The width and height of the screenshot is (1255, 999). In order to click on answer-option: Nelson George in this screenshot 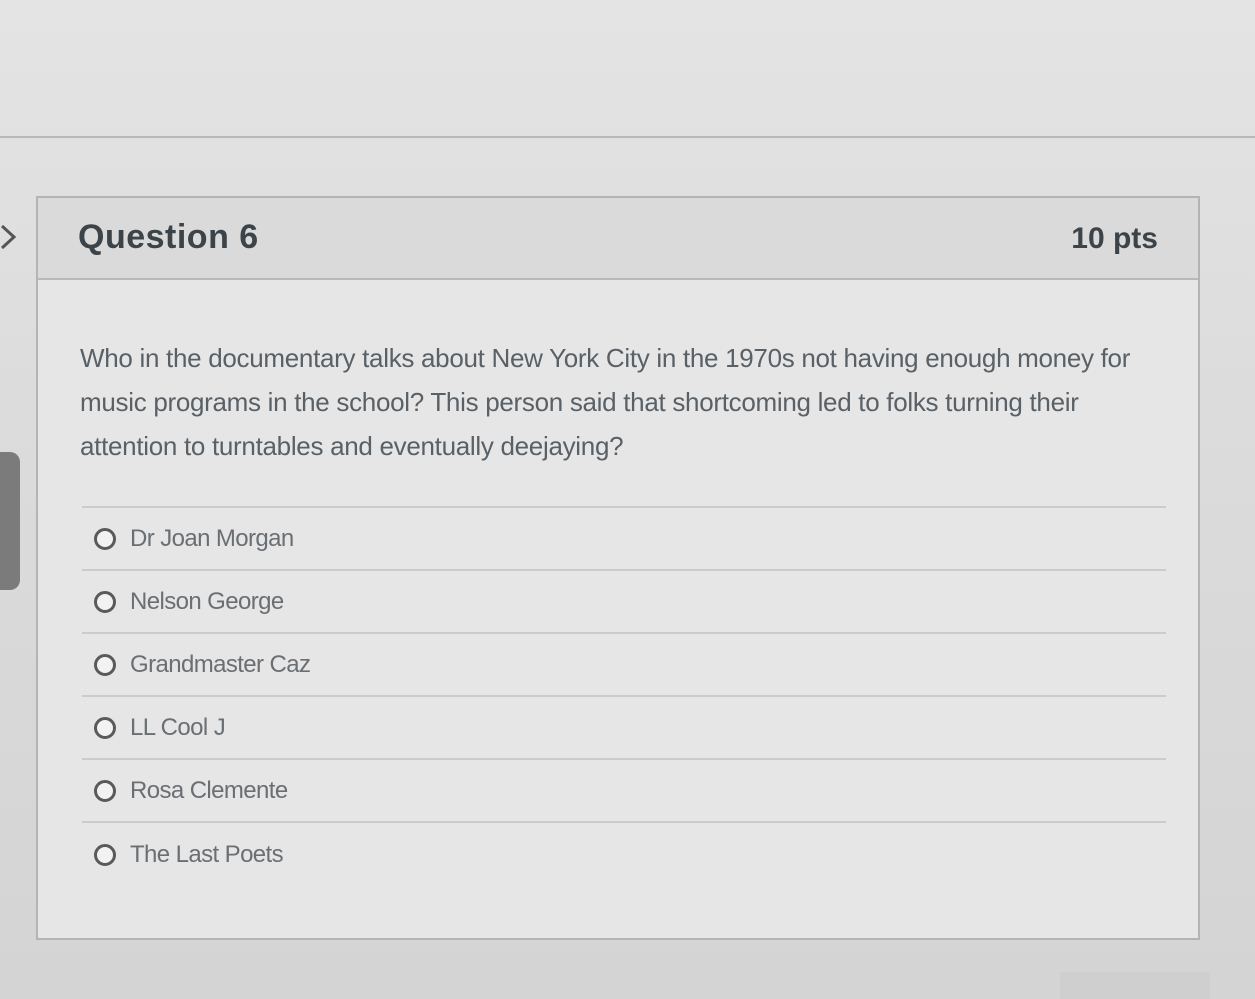, I will do `click(624, 602)`.